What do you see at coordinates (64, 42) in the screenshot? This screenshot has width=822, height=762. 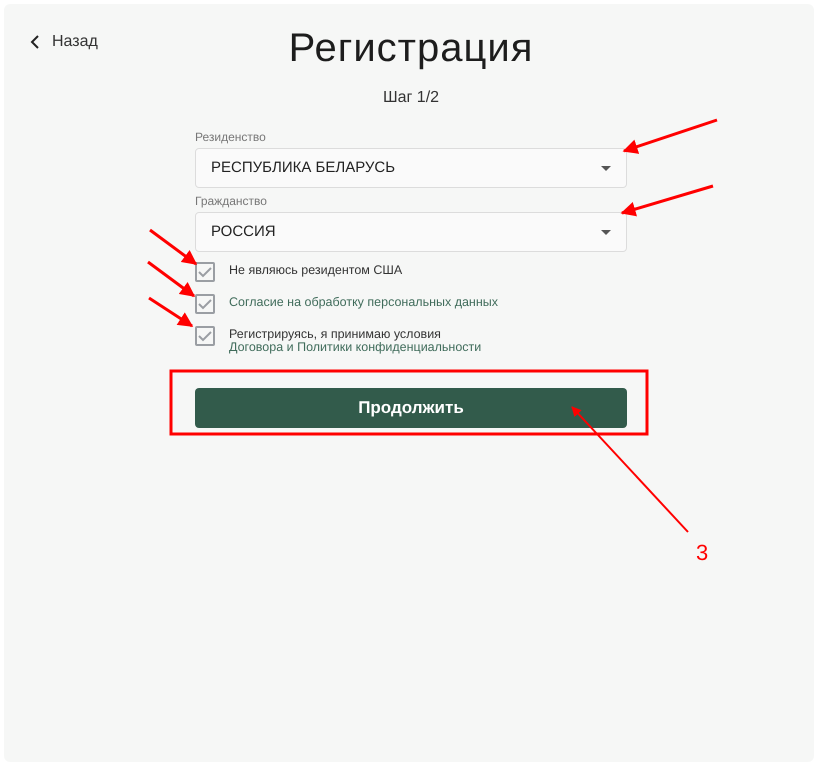 I see `back-link: Назад` at bounding box center [64, 42].